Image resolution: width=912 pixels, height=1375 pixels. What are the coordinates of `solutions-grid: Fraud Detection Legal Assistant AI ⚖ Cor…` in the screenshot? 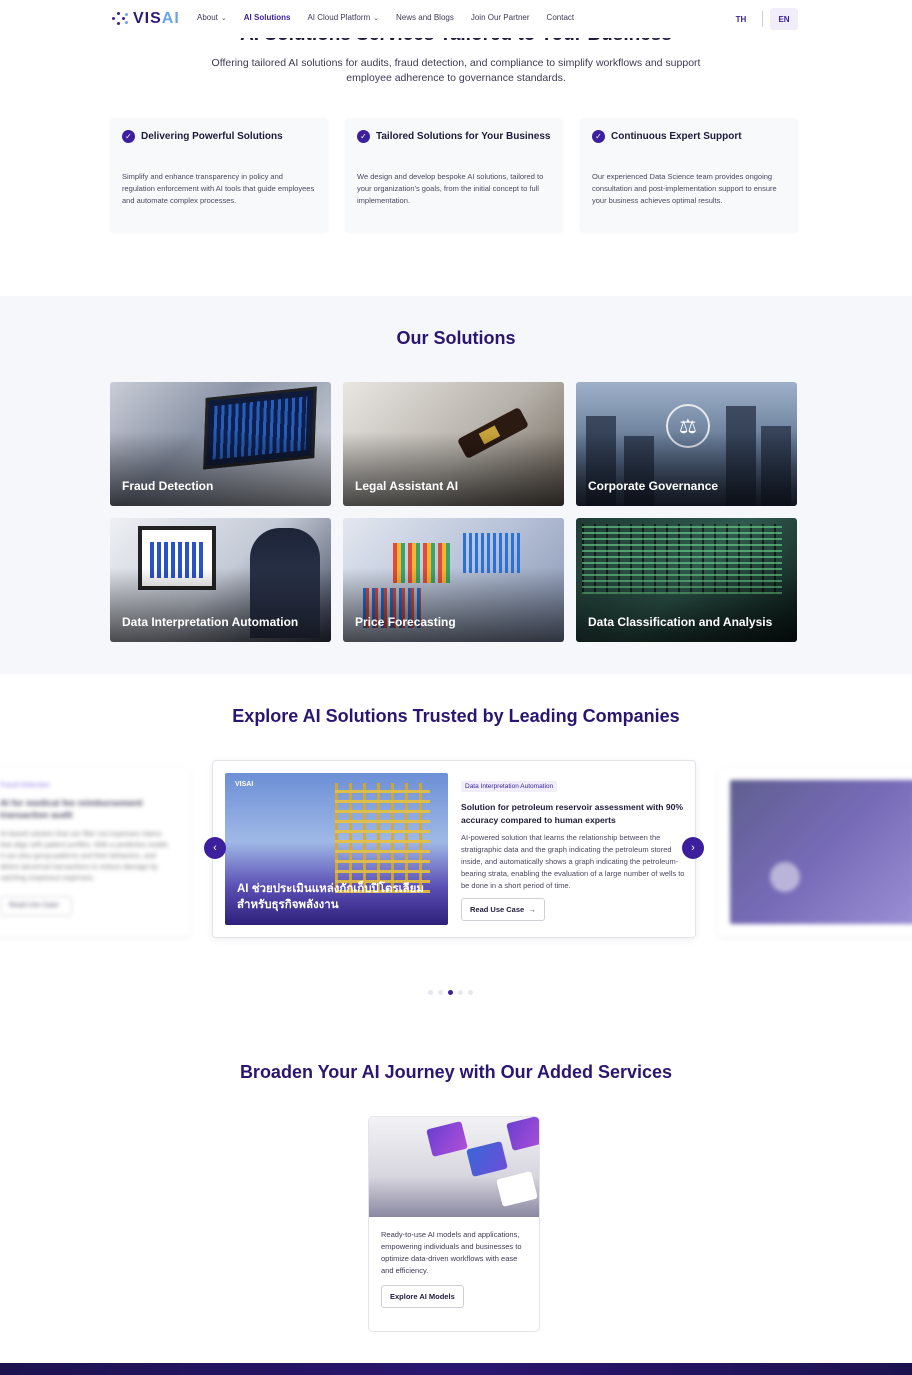 It's located at (454, 512).